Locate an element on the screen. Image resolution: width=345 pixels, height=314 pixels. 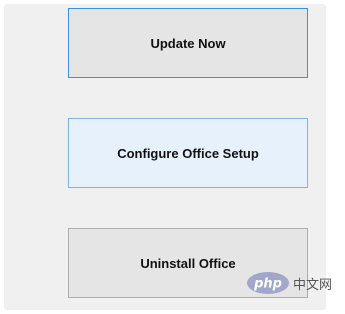
php-logo-icon: php is located at coordinates (268, 283).